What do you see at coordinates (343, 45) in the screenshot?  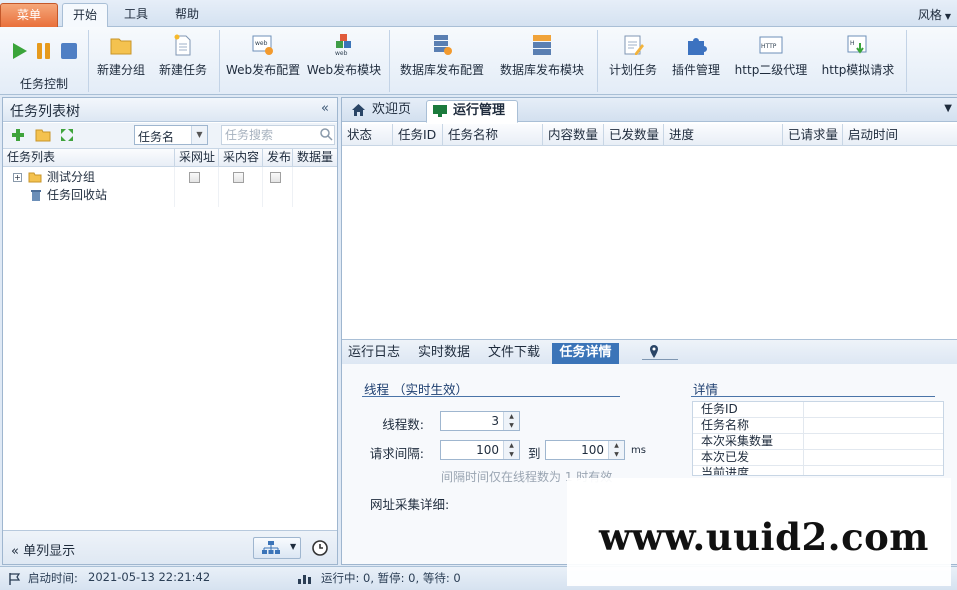 I see `web-module-icon: web` at bounding box center [343, 45].